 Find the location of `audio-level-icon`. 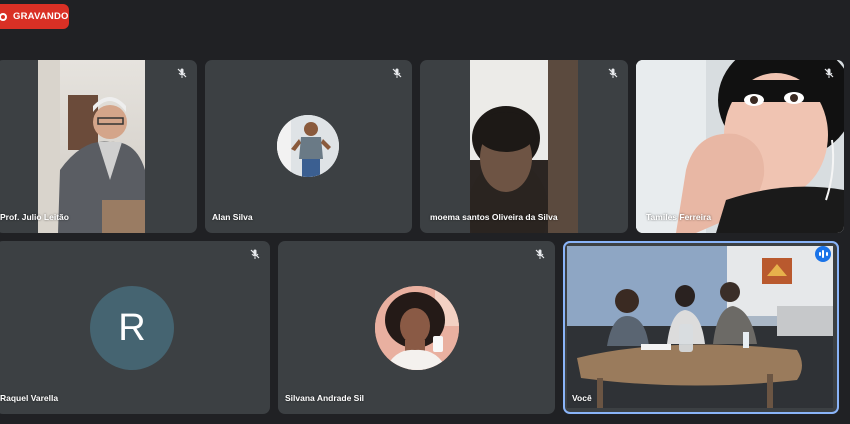

audio-level-icon is located at coordinates (823, 254).